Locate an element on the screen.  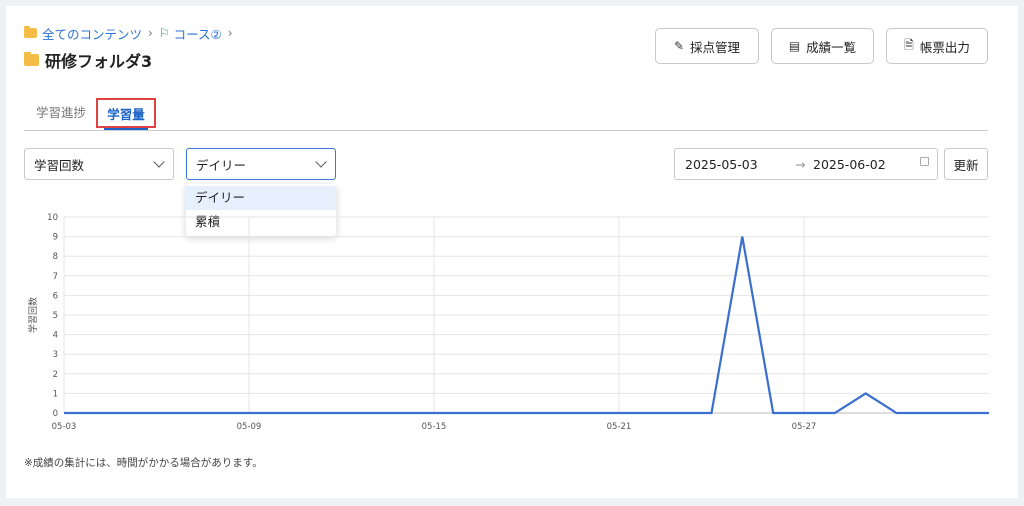
y-axis-label: 学習回数 is located at coordinates (33, 315).